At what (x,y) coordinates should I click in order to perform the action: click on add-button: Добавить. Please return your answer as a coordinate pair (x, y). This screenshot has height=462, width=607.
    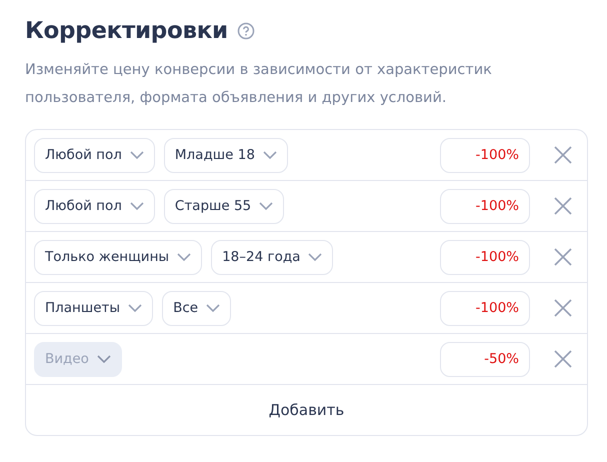
    Looking at the image, I should click on (306, 410).